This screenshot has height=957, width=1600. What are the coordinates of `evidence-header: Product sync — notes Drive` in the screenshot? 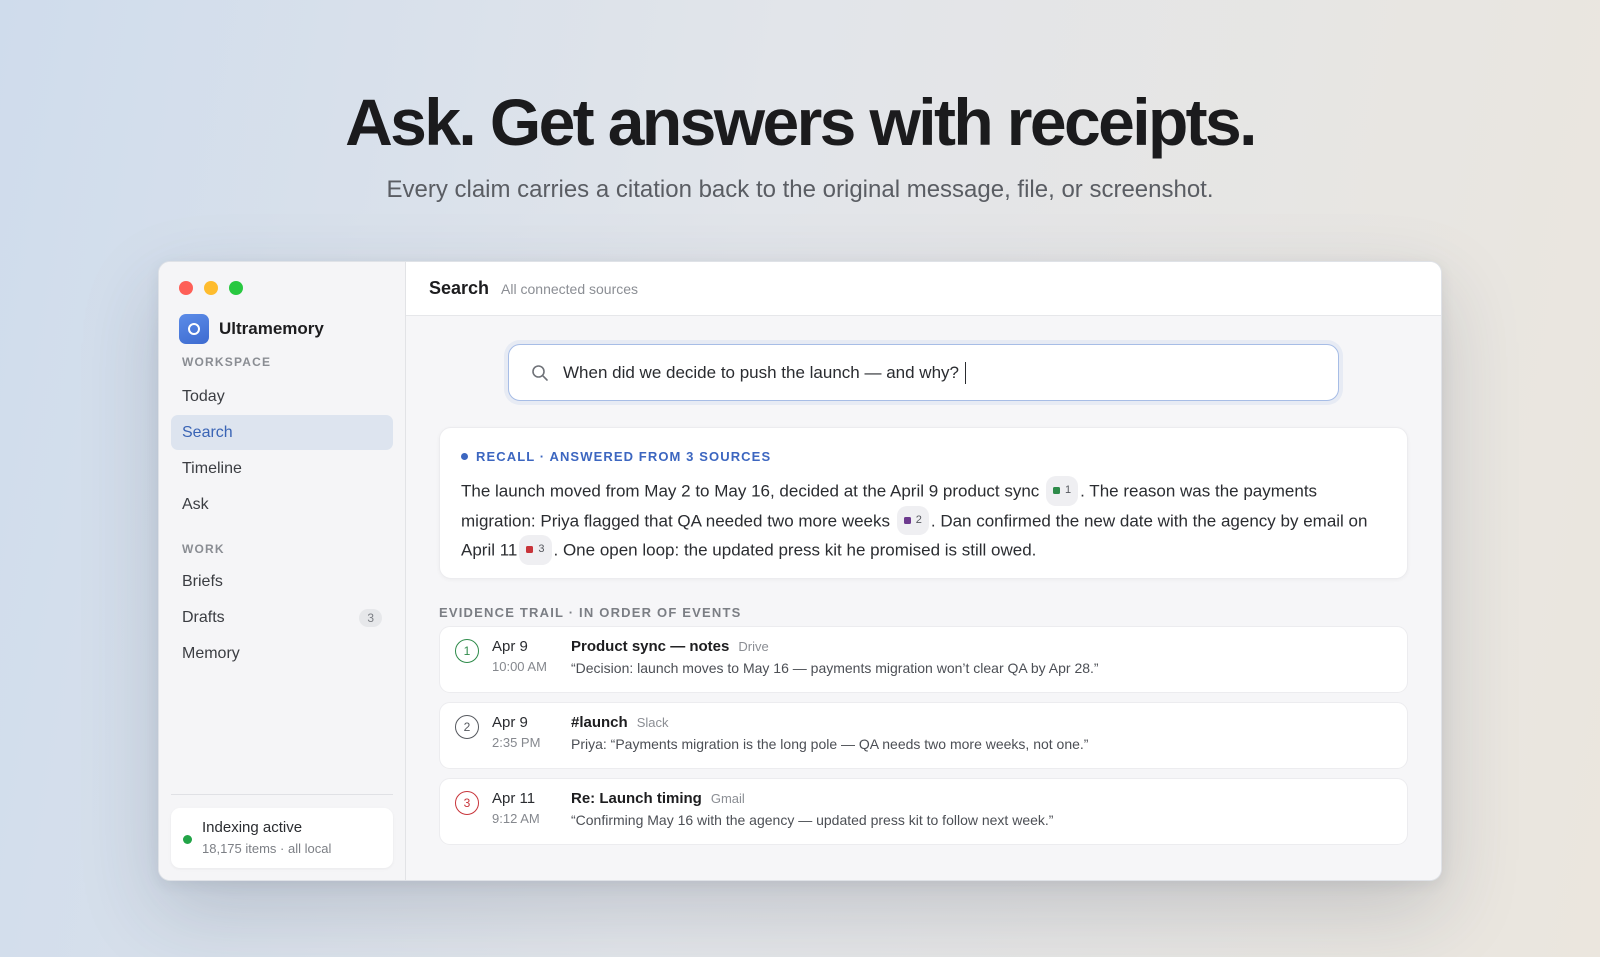 It's located at (670, 646).